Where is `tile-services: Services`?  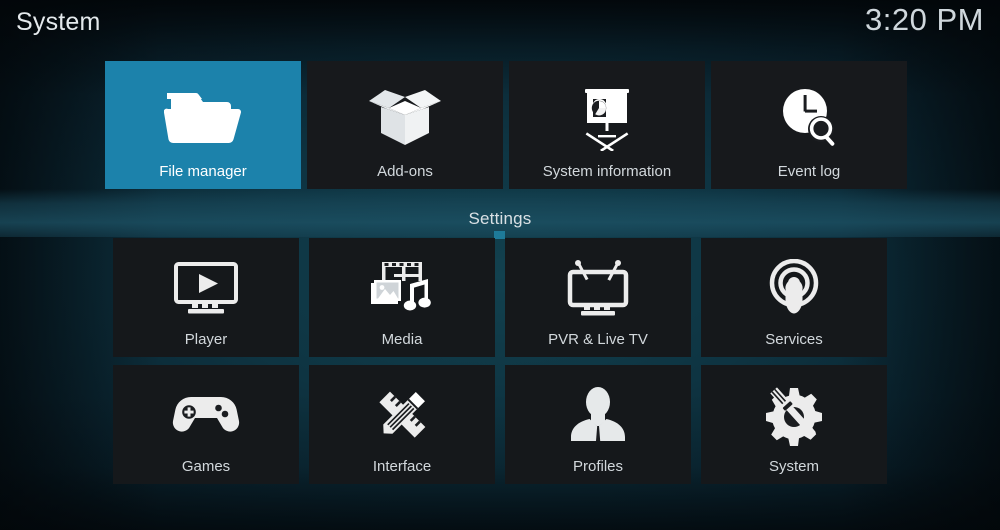
tile-services: Services is located at coordinates (794, 297).